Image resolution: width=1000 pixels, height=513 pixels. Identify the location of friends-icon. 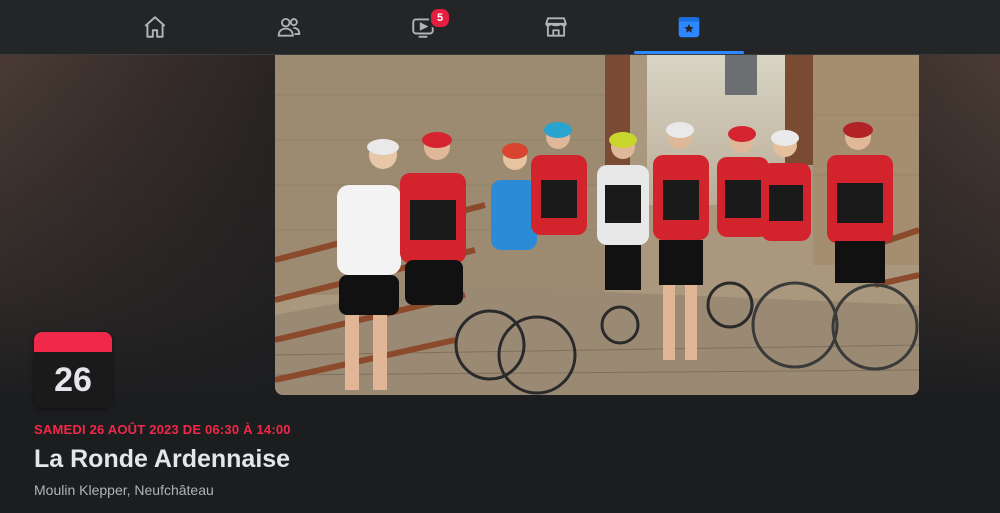
(289, 27).